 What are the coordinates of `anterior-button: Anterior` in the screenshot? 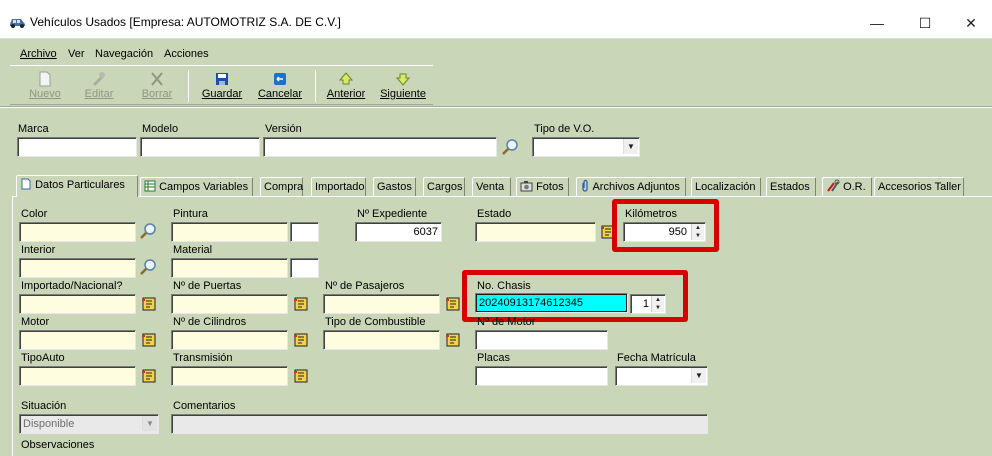 It's located at (346, 85).